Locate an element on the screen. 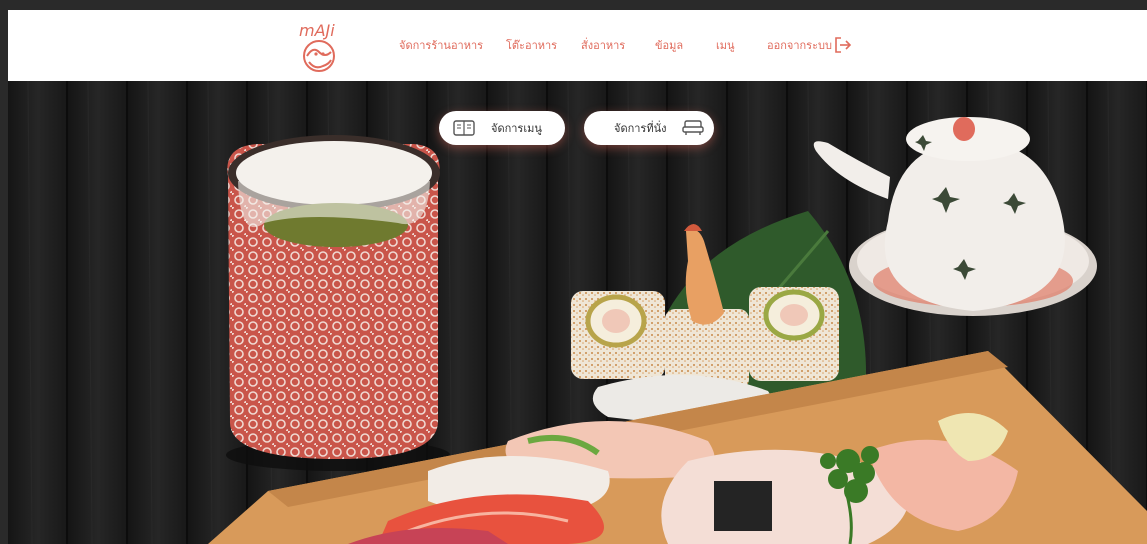  manage-seat-button: จัดการที่นั่ง is located at coordinates (649, 128).